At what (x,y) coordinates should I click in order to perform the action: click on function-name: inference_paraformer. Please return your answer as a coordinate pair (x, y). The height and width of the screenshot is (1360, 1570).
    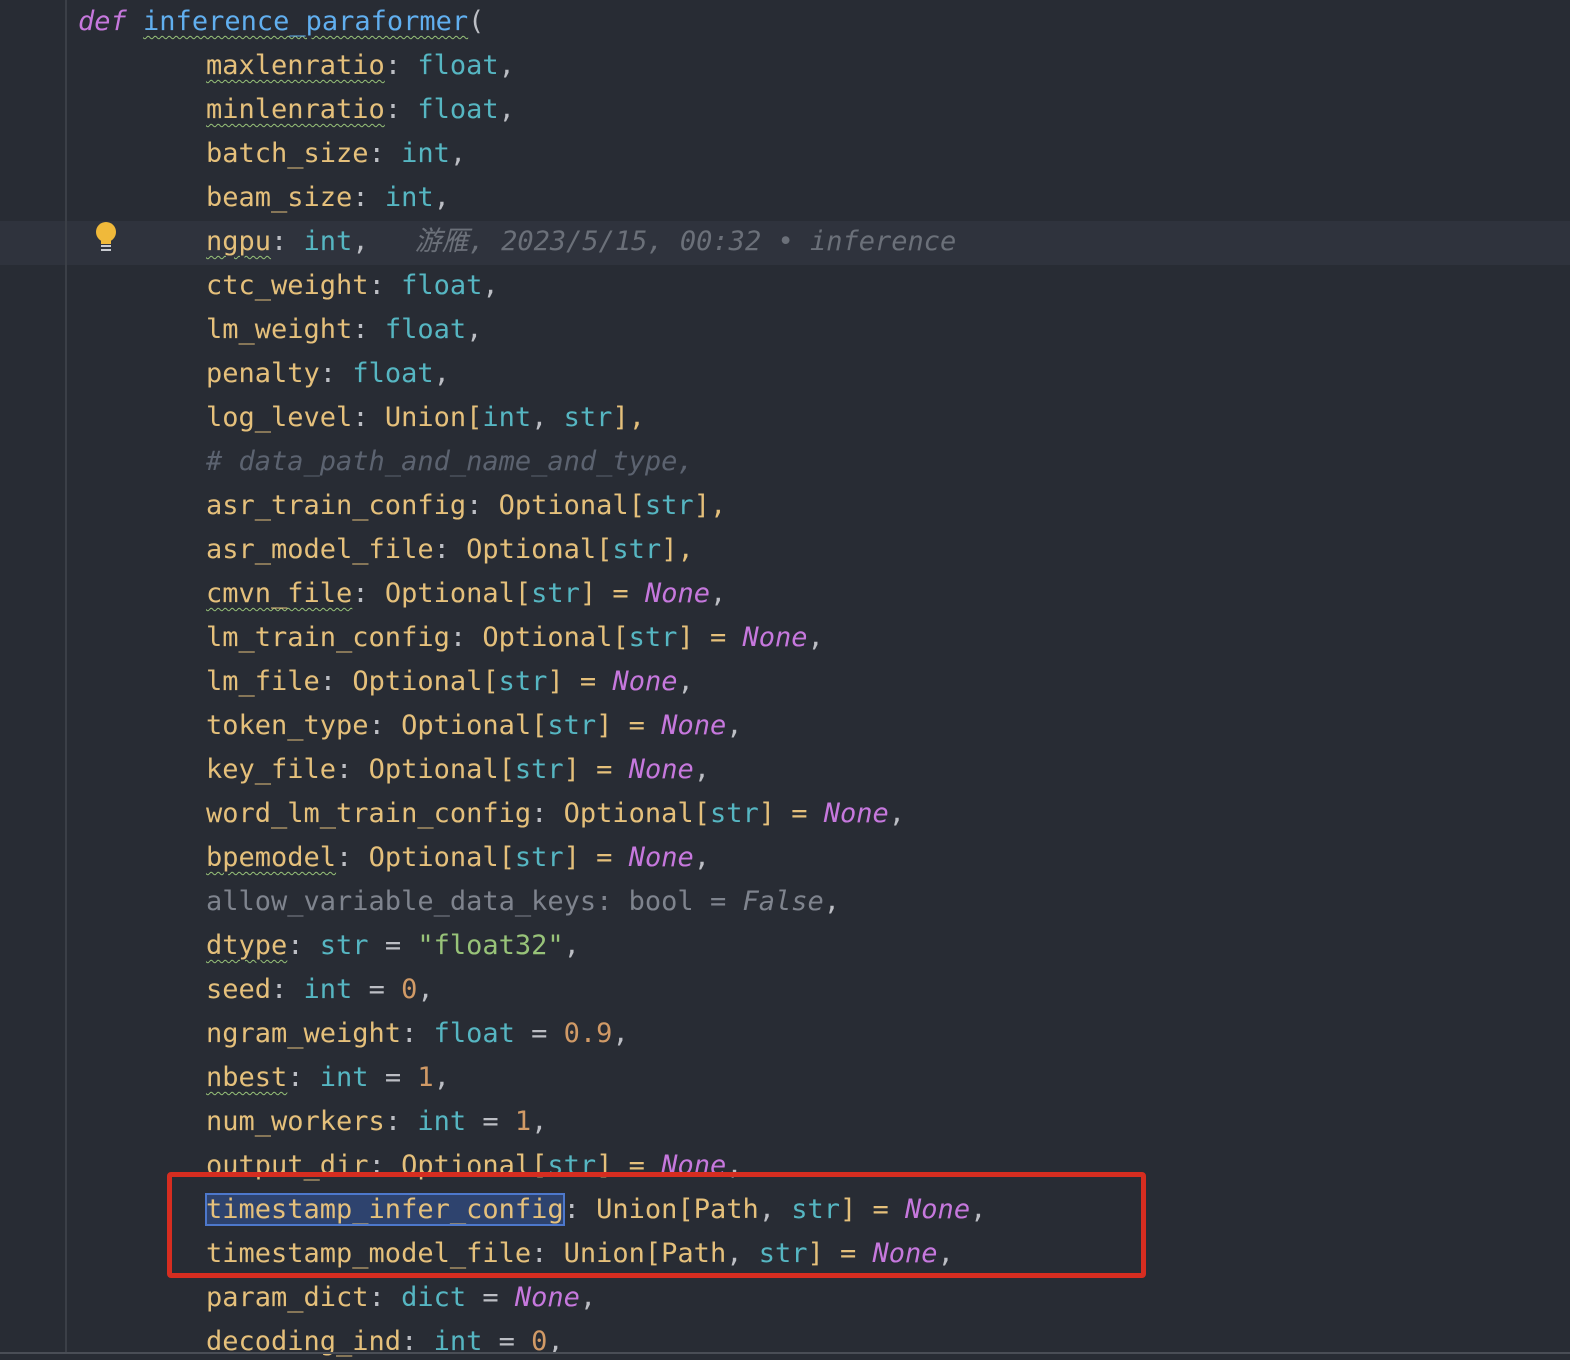
    Looking at the image, I should click on (305, 21).